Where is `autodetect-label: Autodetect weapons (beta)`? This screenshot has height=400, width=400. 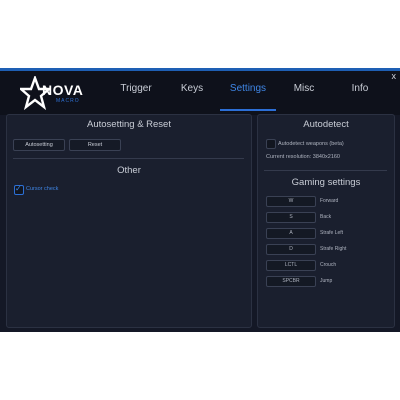 autodetect-label: Autodetect weapons (beta) is located at coordinates (311, 144).